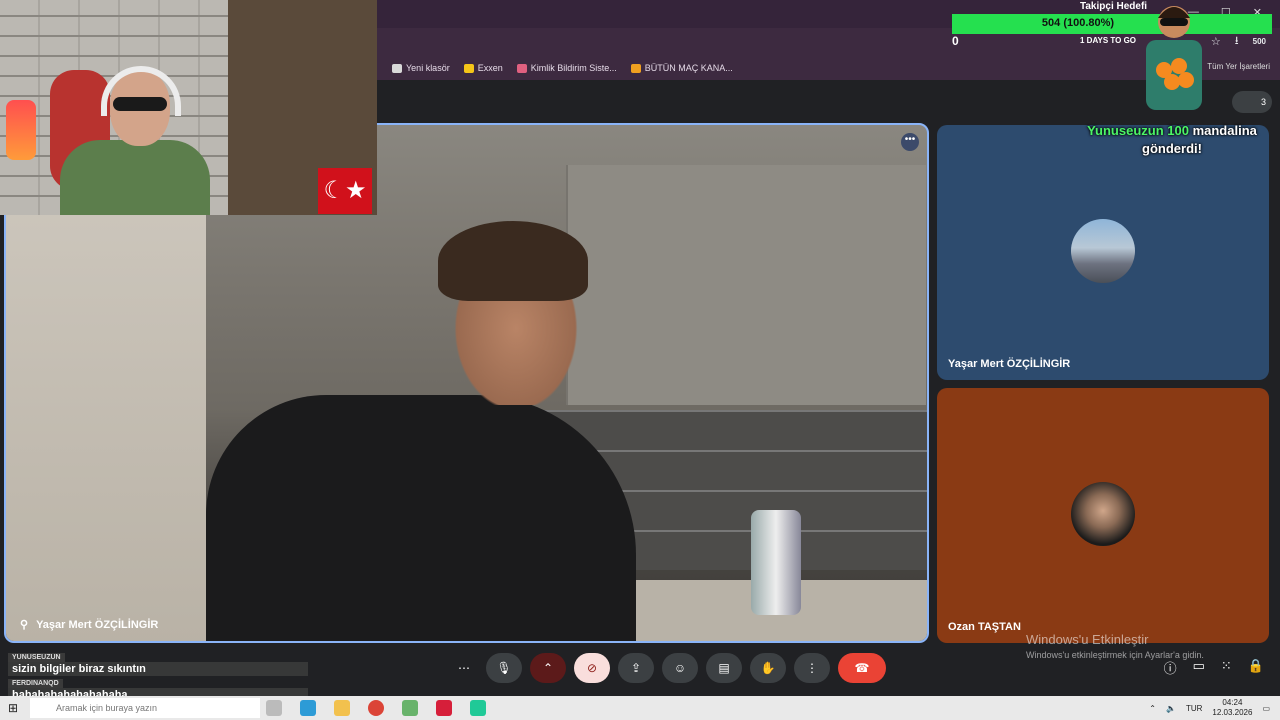  What do you see at coordinates (521, 68) in the screenshot?
I see `link-icon` at bounding box center [521, 68].